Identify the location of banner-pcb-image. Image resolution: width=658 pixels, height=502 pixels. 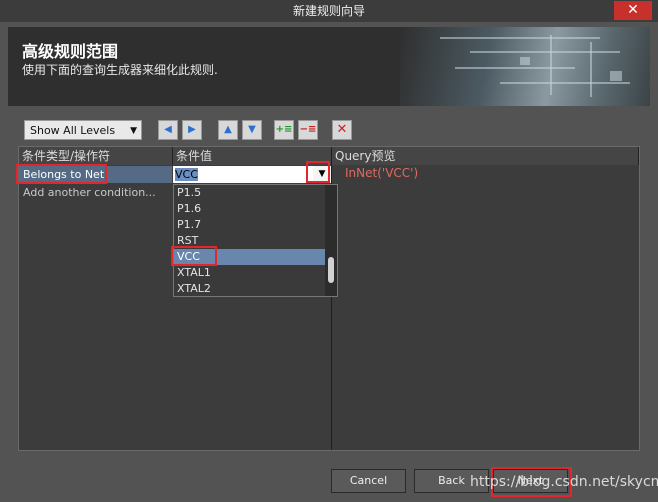
(525, 66).